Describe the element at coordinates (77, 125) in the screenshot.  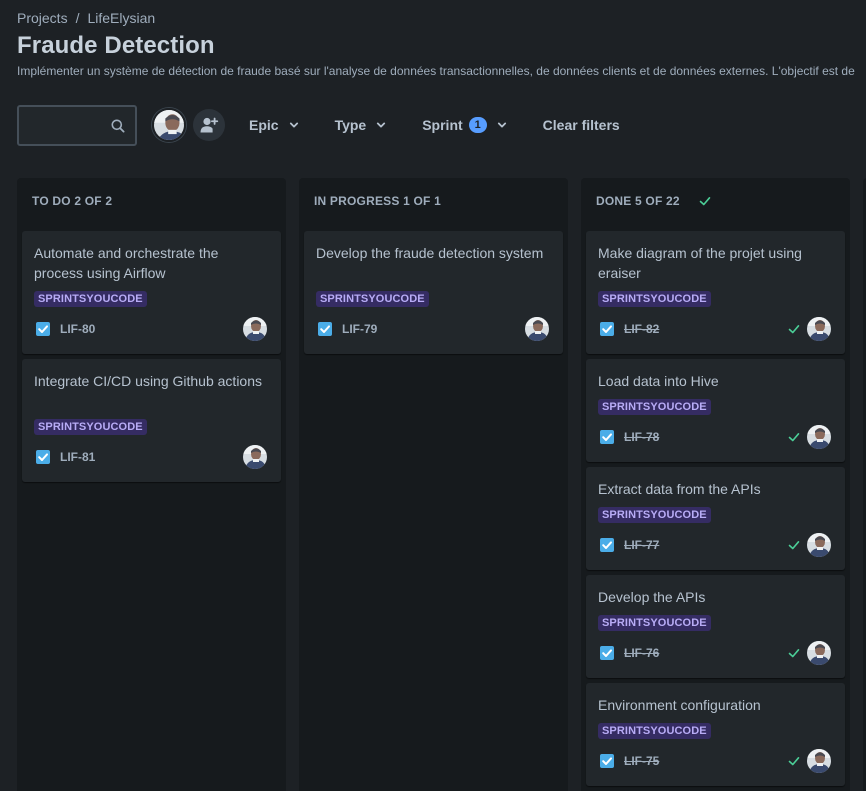
I see `search-box` at that location.